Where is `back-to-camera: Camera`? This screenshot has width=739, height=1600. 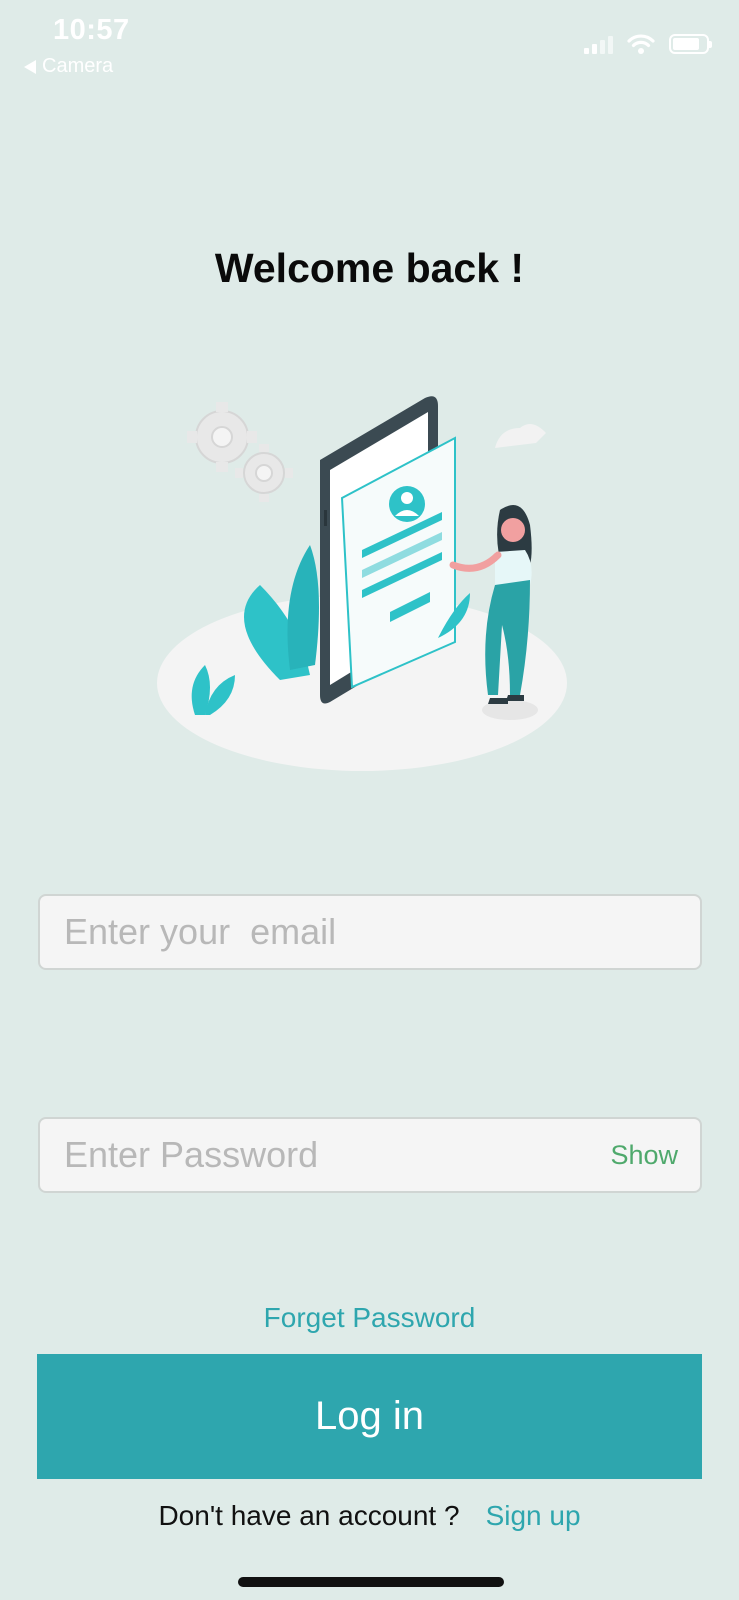
back-to-camera: Camera is located at coordinates (68, 66).